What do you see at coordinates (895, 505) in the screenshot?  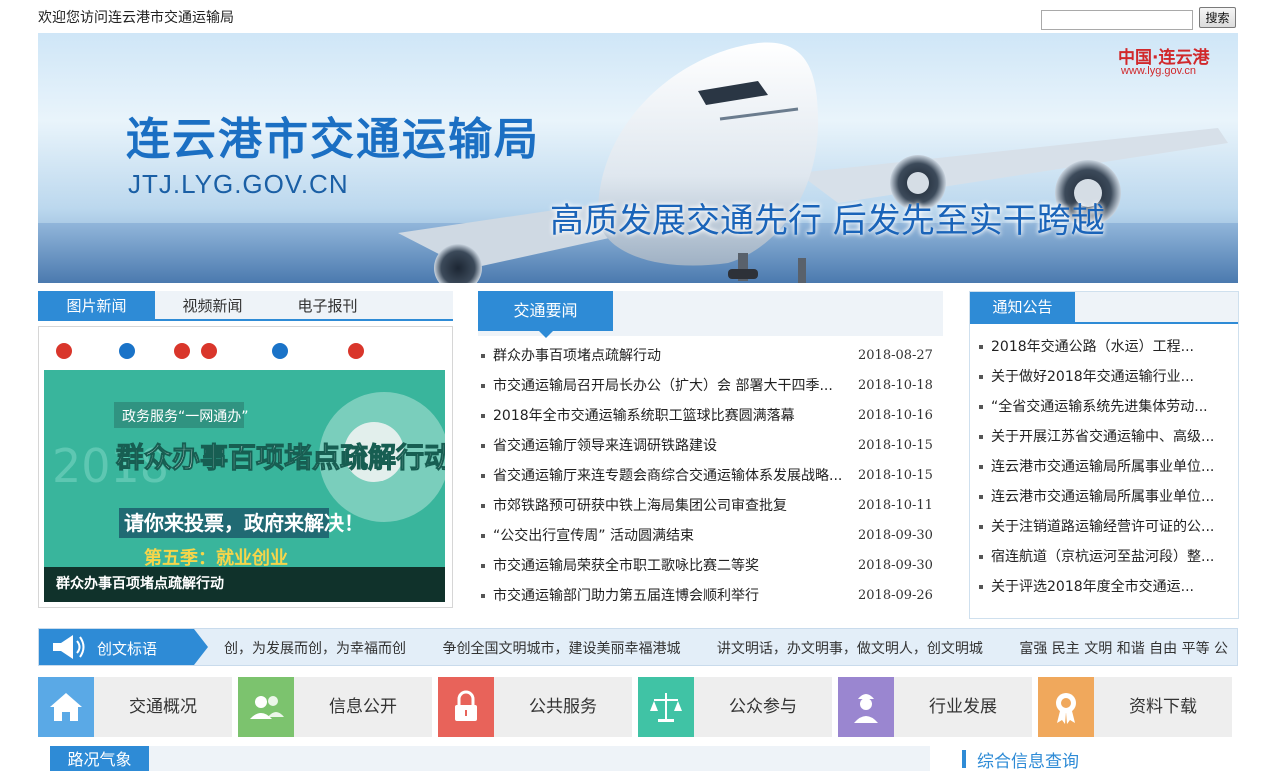 I see `news-date: 2018-10-11` at bounding box center [895, 505].